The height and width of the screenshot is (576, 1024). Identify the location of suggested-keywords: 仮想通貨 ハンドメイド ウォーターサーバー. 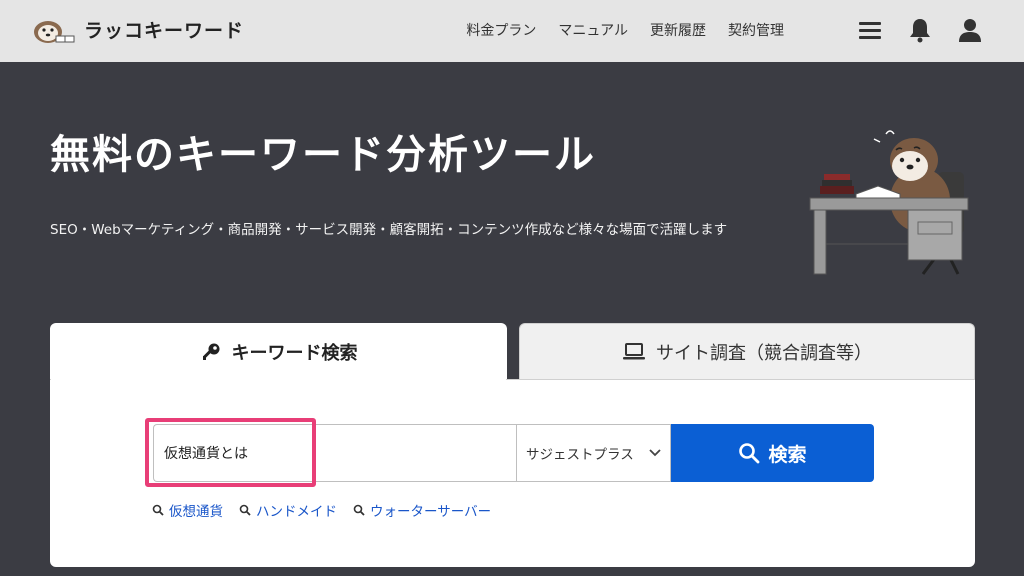
(321, 510).